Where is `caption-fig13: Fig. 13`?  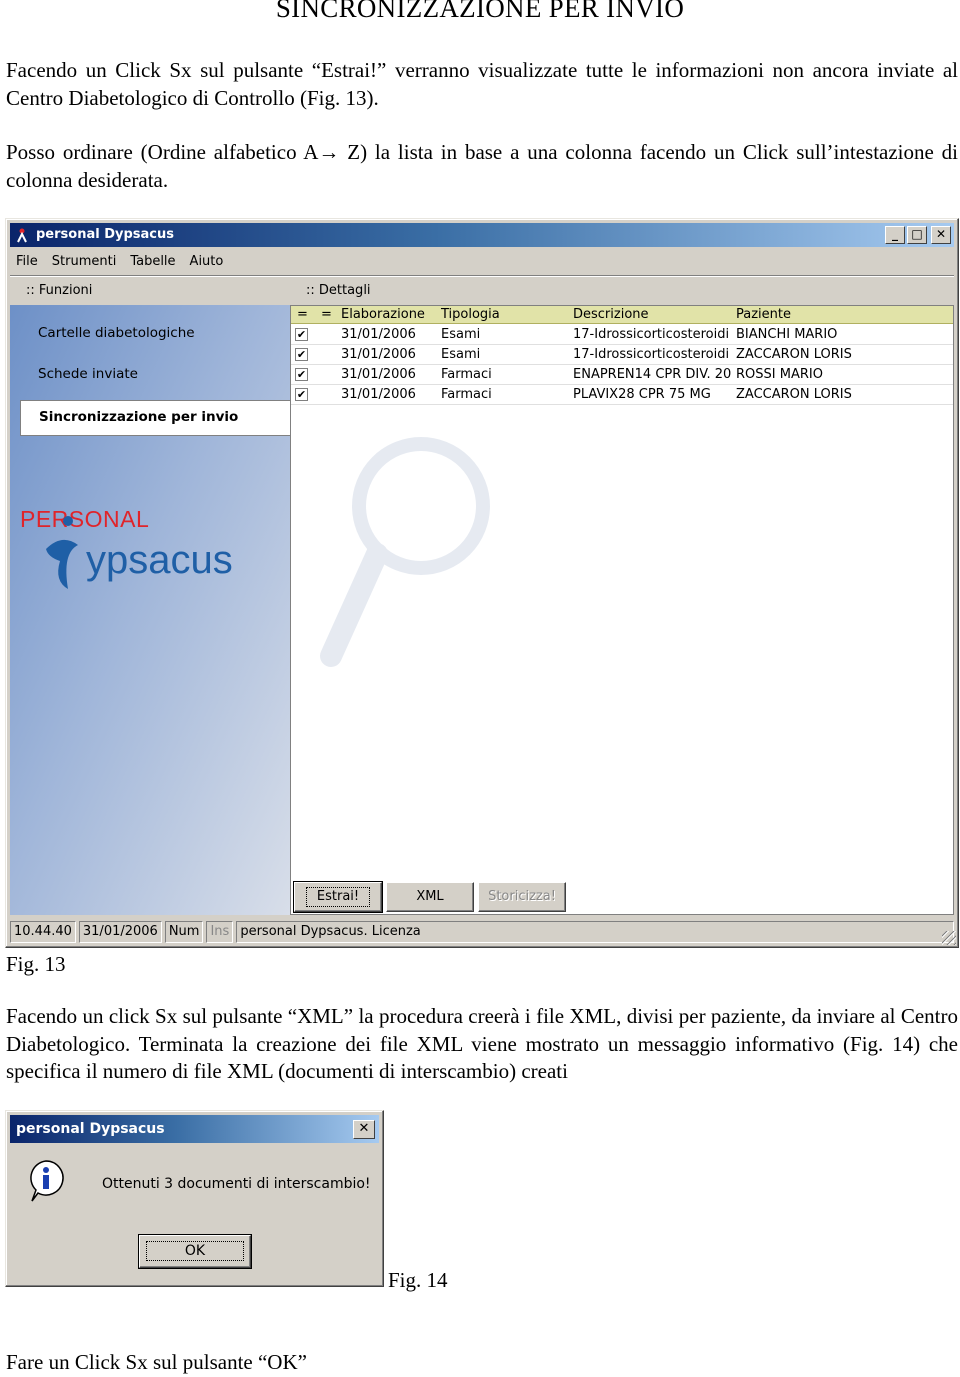
caption-fig13: Fig. 13 is located at coordinates (36, 964).